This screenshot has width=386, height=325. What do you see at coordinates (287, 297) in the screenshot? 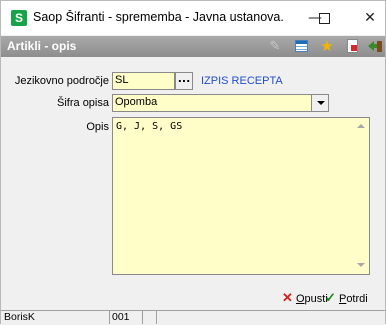
I see `cancel-x-icon: ✕` at bounding box center [287, 297].